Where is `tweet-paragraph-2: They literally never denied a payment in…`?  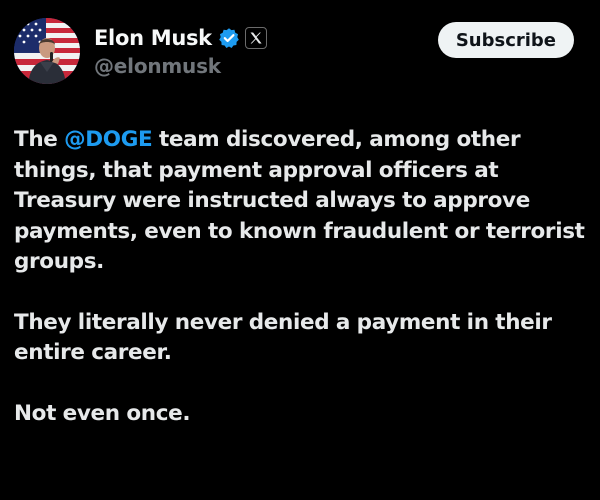 tweet-paragraph-2: They literally never denied a payment in… is located at coordinates (283, 337).